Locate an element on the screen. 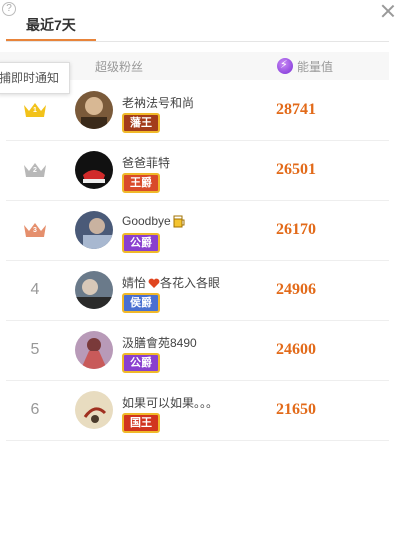 The width and height of the screenshot is (405, 558). rank-cell: 3 is located at coordinates (35, 230).